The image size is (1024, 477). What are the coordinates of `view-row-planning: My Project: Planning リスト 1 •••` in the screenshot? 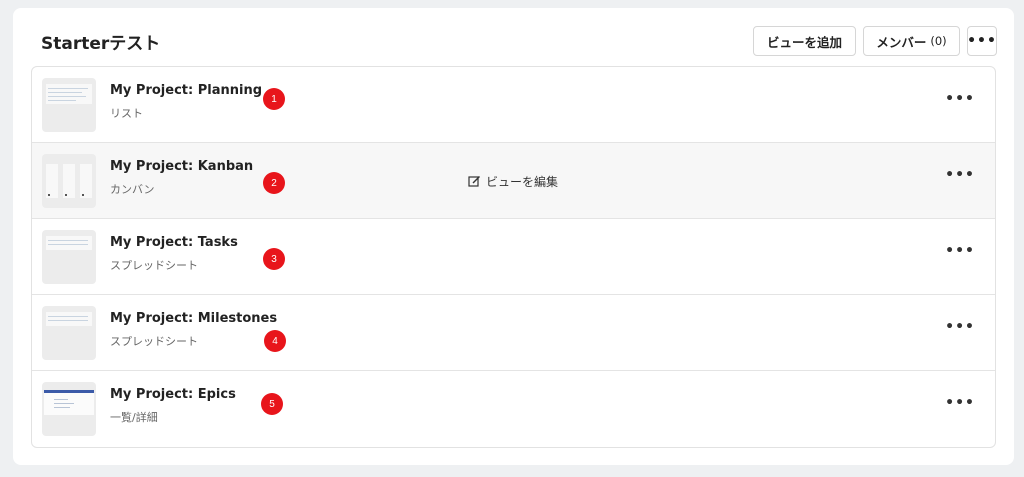 It's located at (513, 105).